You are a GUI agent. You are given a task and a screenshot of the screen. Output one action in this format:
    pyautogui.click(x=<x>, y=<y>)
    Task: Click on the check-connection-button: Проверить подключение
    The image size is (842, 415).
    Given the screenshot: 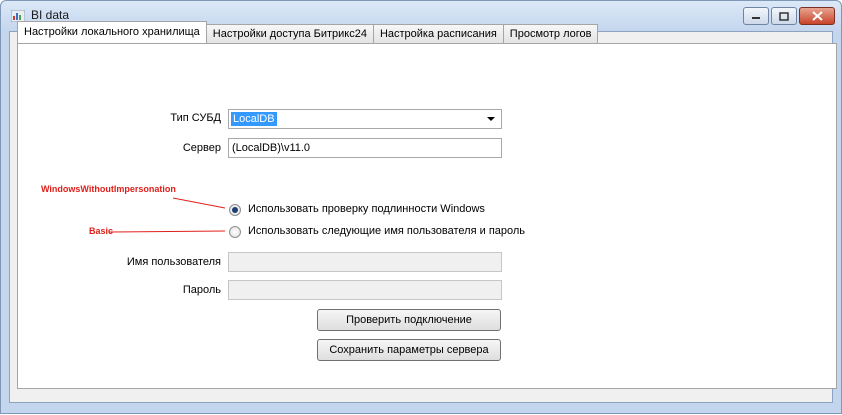 What is the action you would take?
    pyautogui.click(x=409, y=320)
    